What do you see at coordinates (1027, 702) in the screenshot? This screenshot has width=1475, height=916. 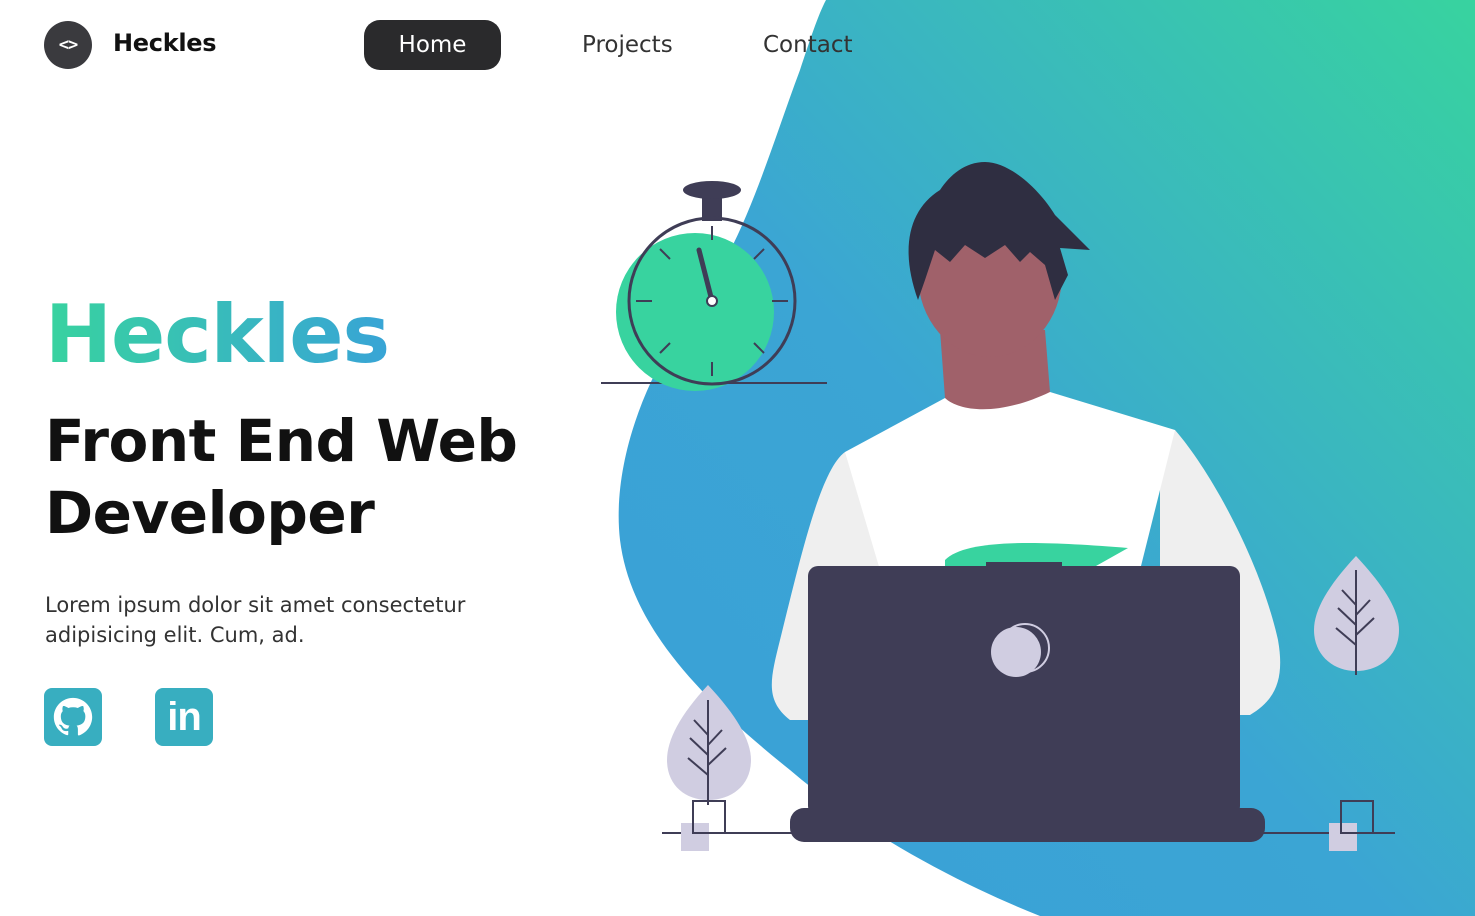 I see `laptop-icon` at bounding box center [1027, 702].